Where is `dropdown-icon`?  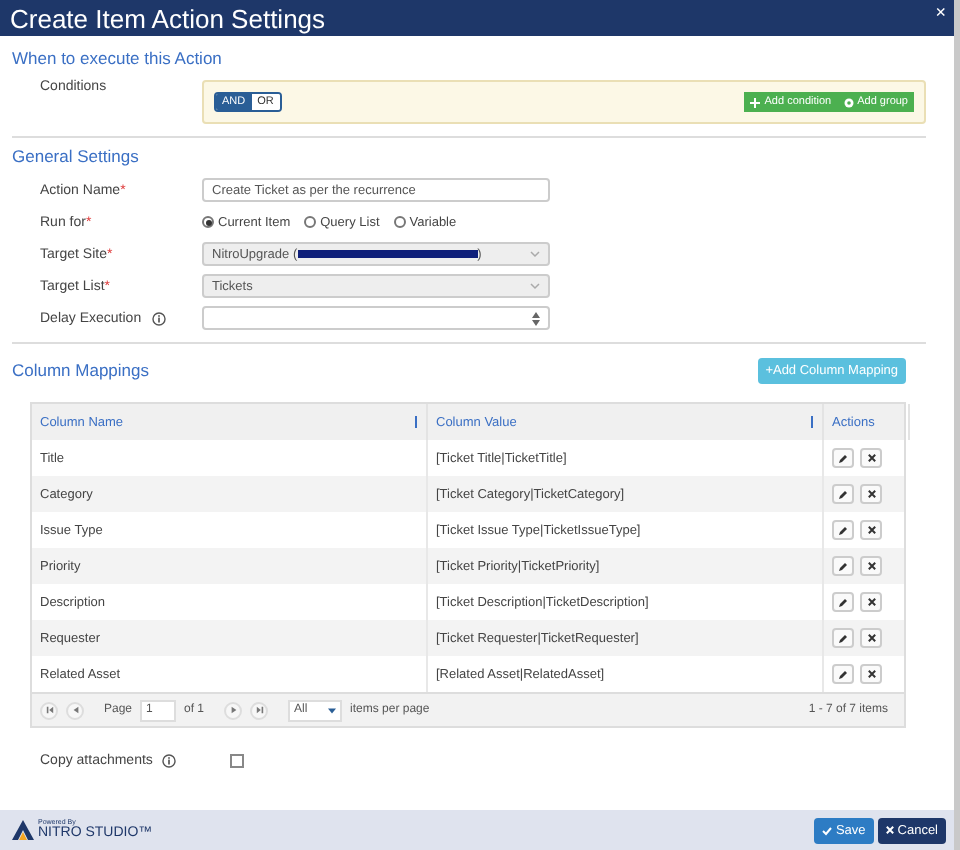
dropdown-icon is located at coordinates (332, 710).